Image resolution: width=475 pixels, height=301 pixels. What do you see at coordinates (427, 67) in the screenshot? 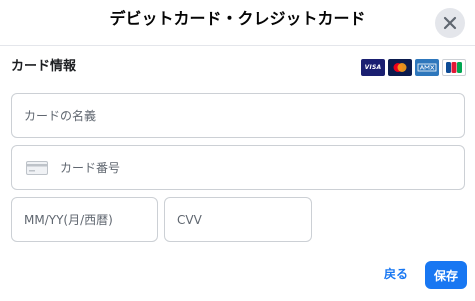
I see `amex-logo` at bounding box center [427, 67].